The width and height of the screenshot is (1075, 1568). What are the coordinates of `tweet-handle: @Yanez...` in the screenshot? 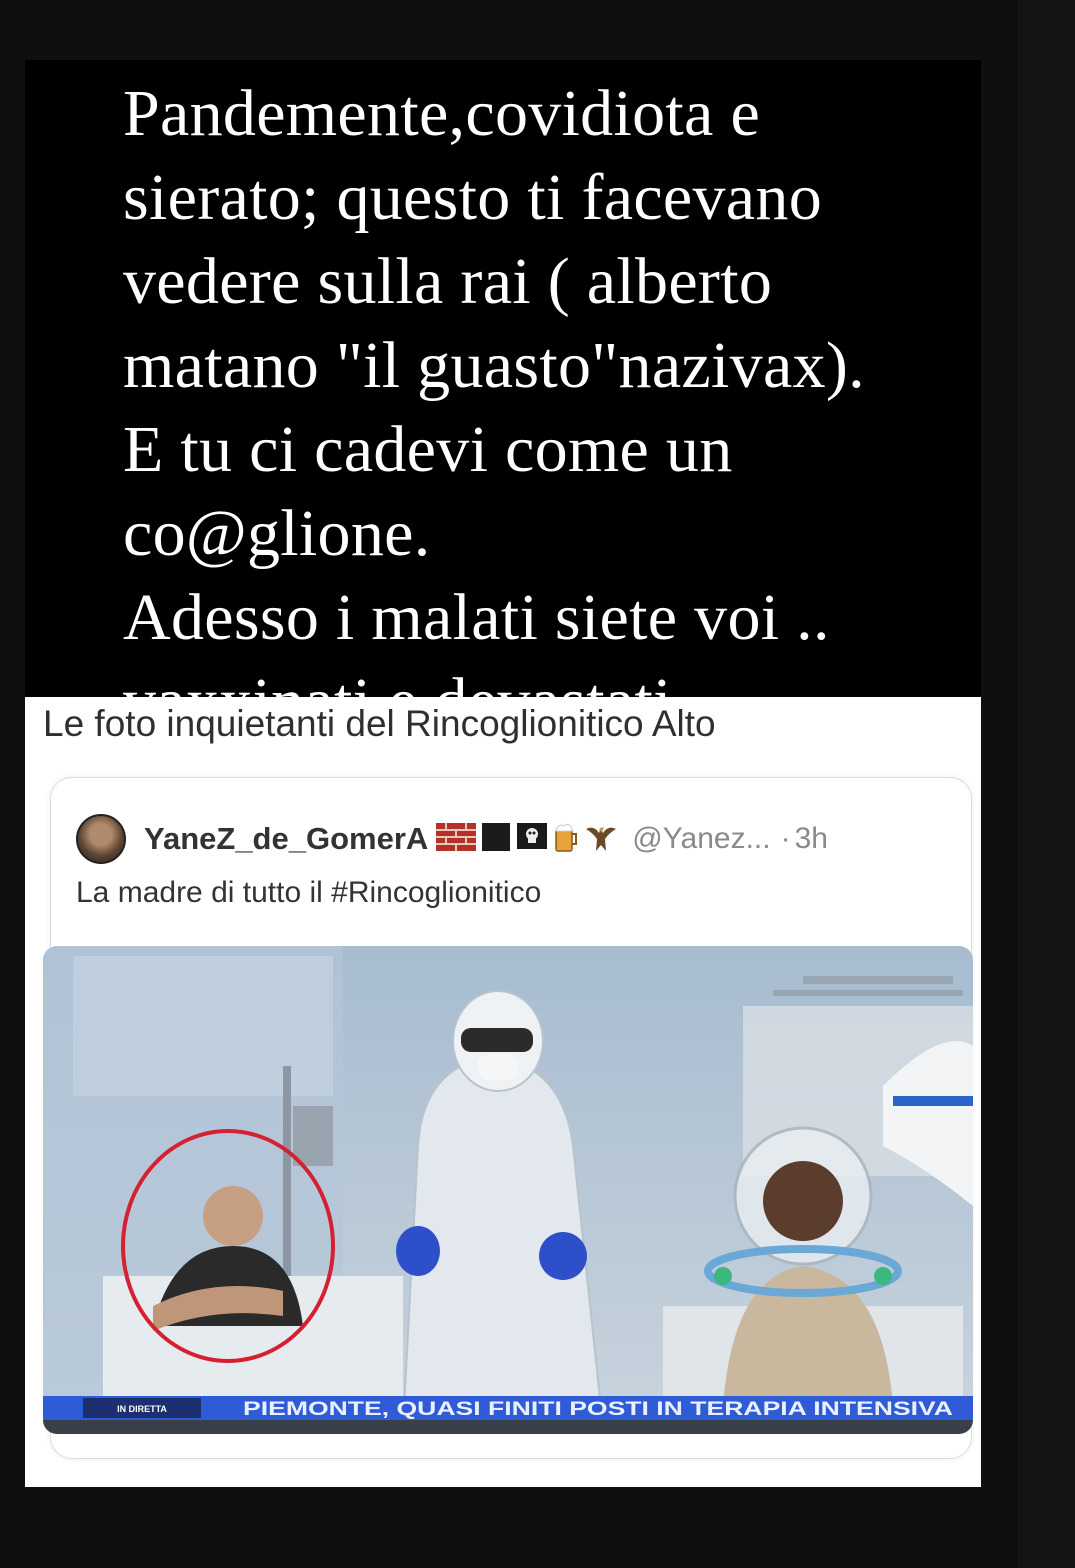 It's located at (701, 839).